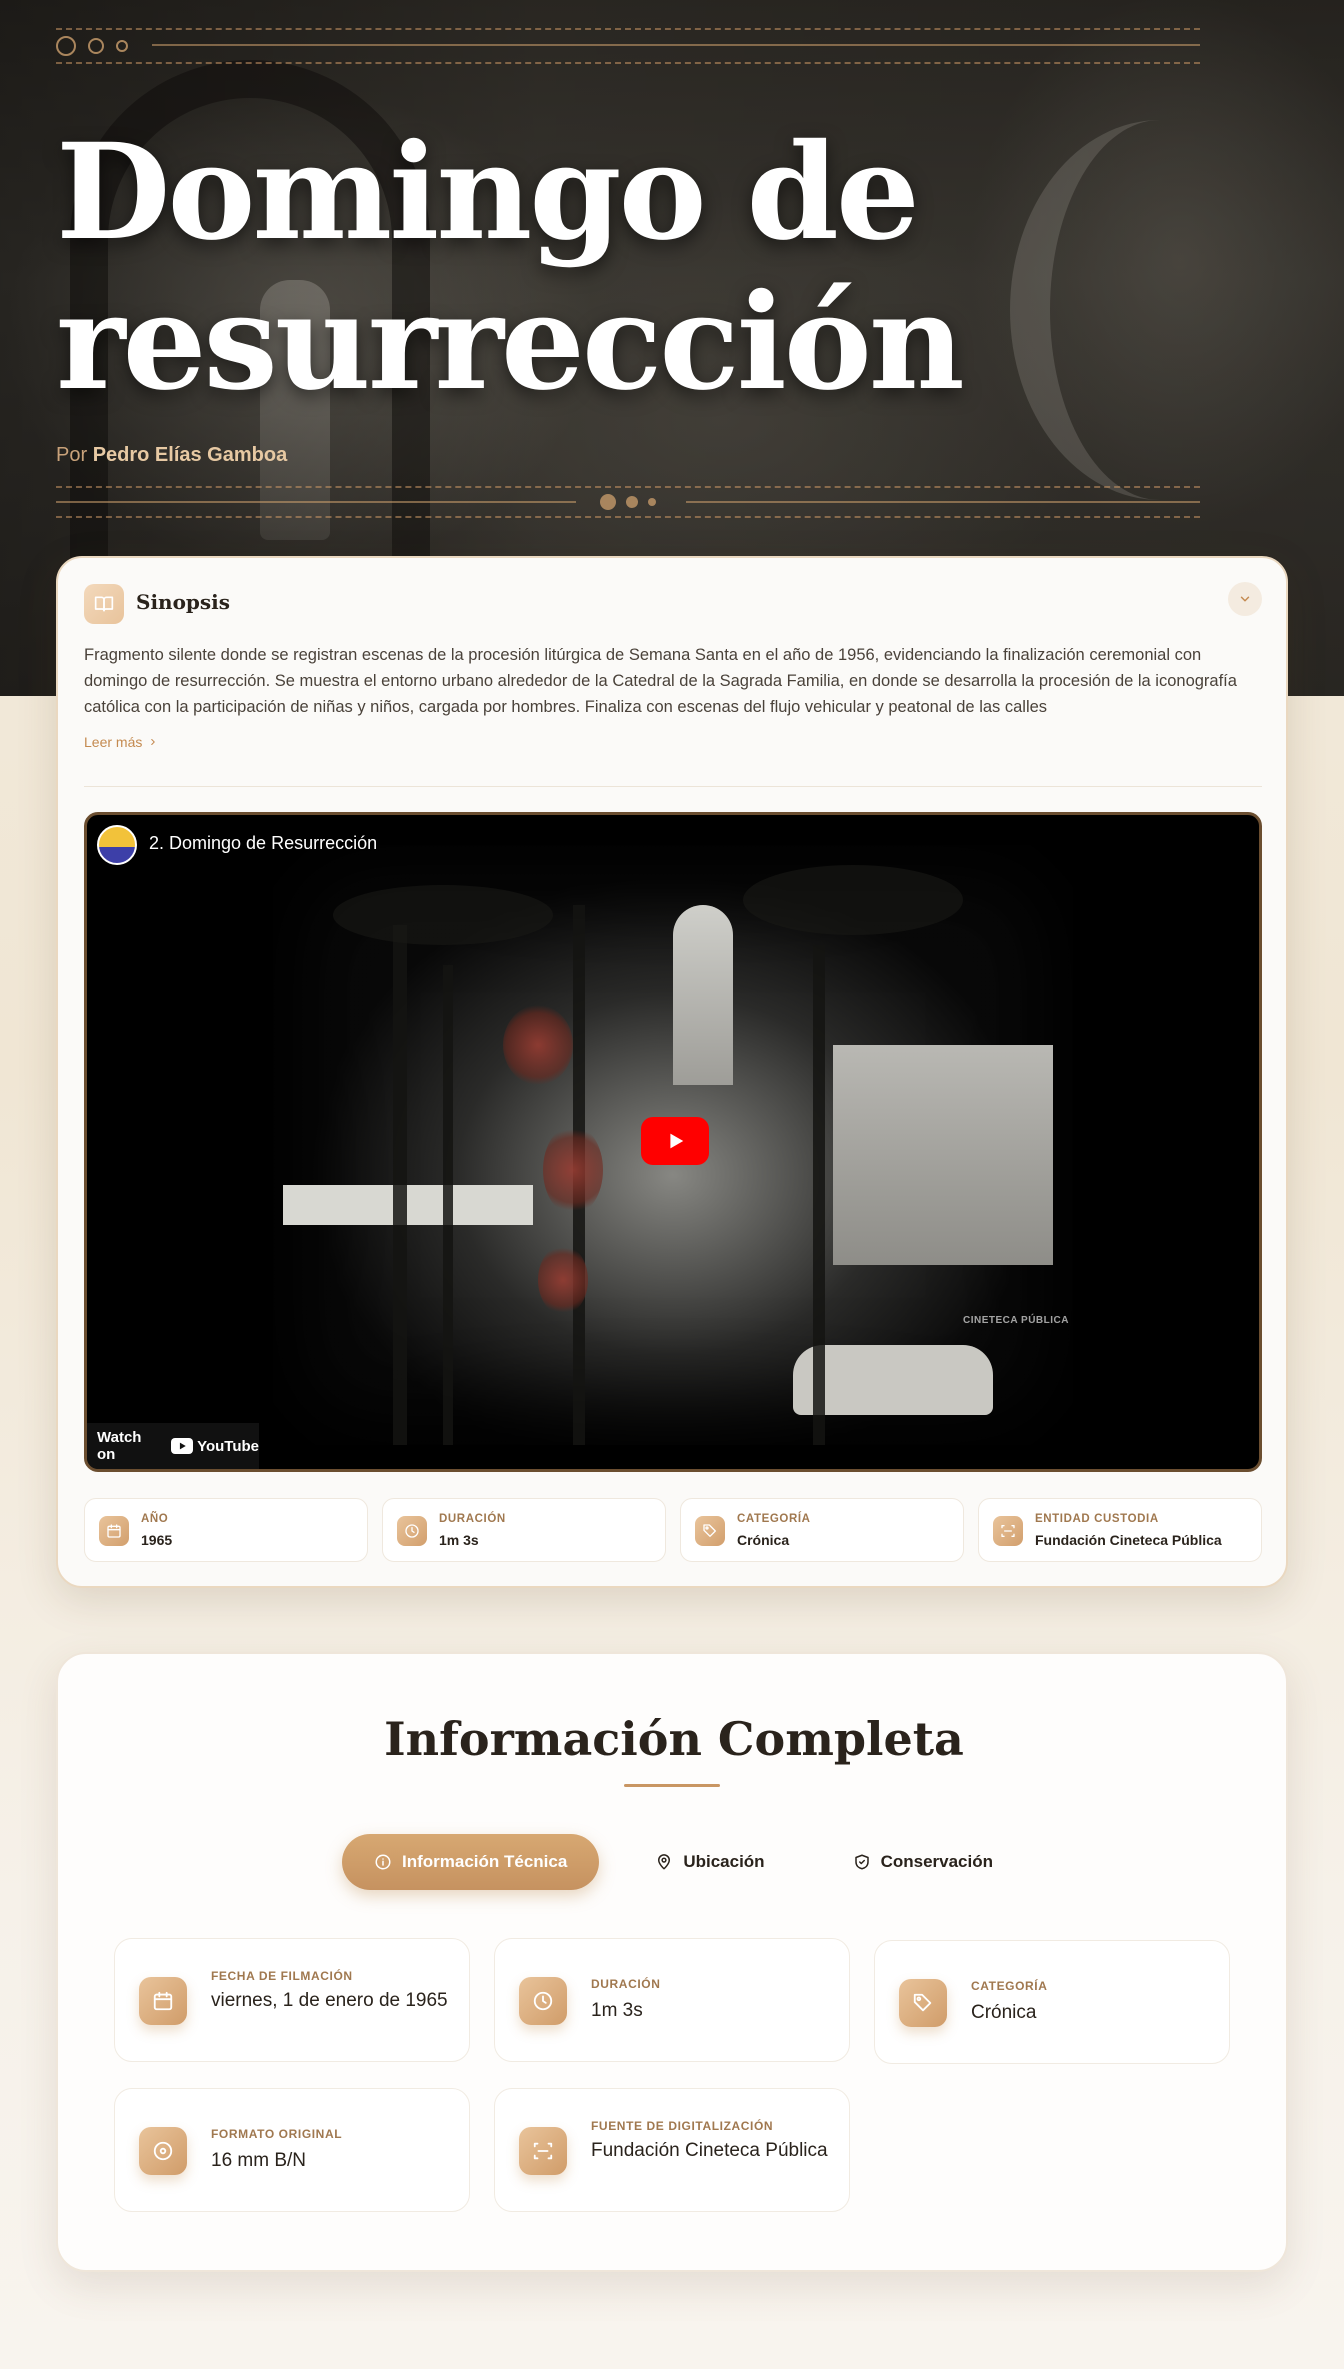 The height and width of the screenshot is (2369, 1344). Describe the element at coordinates (672, 2000) in the screenshot. I see `info-item-duration: DURACIÓN 1m 3s` at that location.